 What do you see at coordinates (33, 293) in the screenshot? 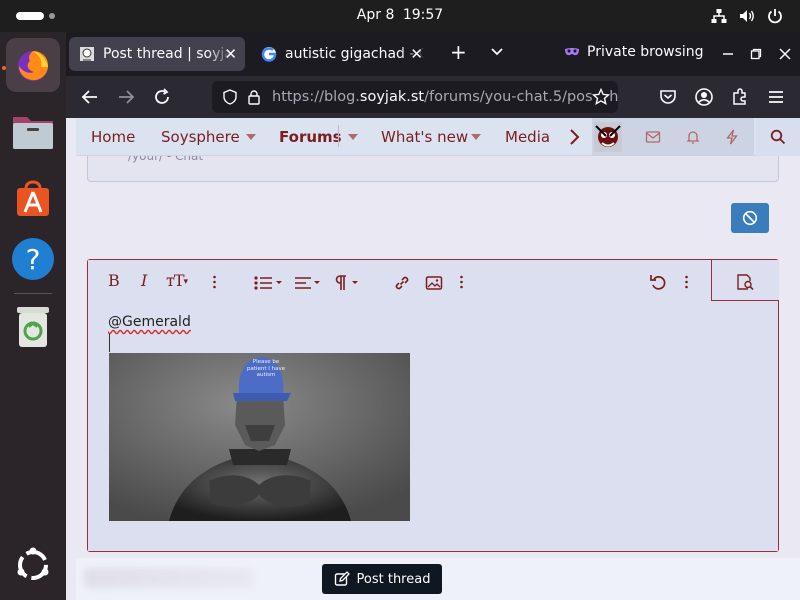
I see `dock-separator` at bounding box center [33, 293].